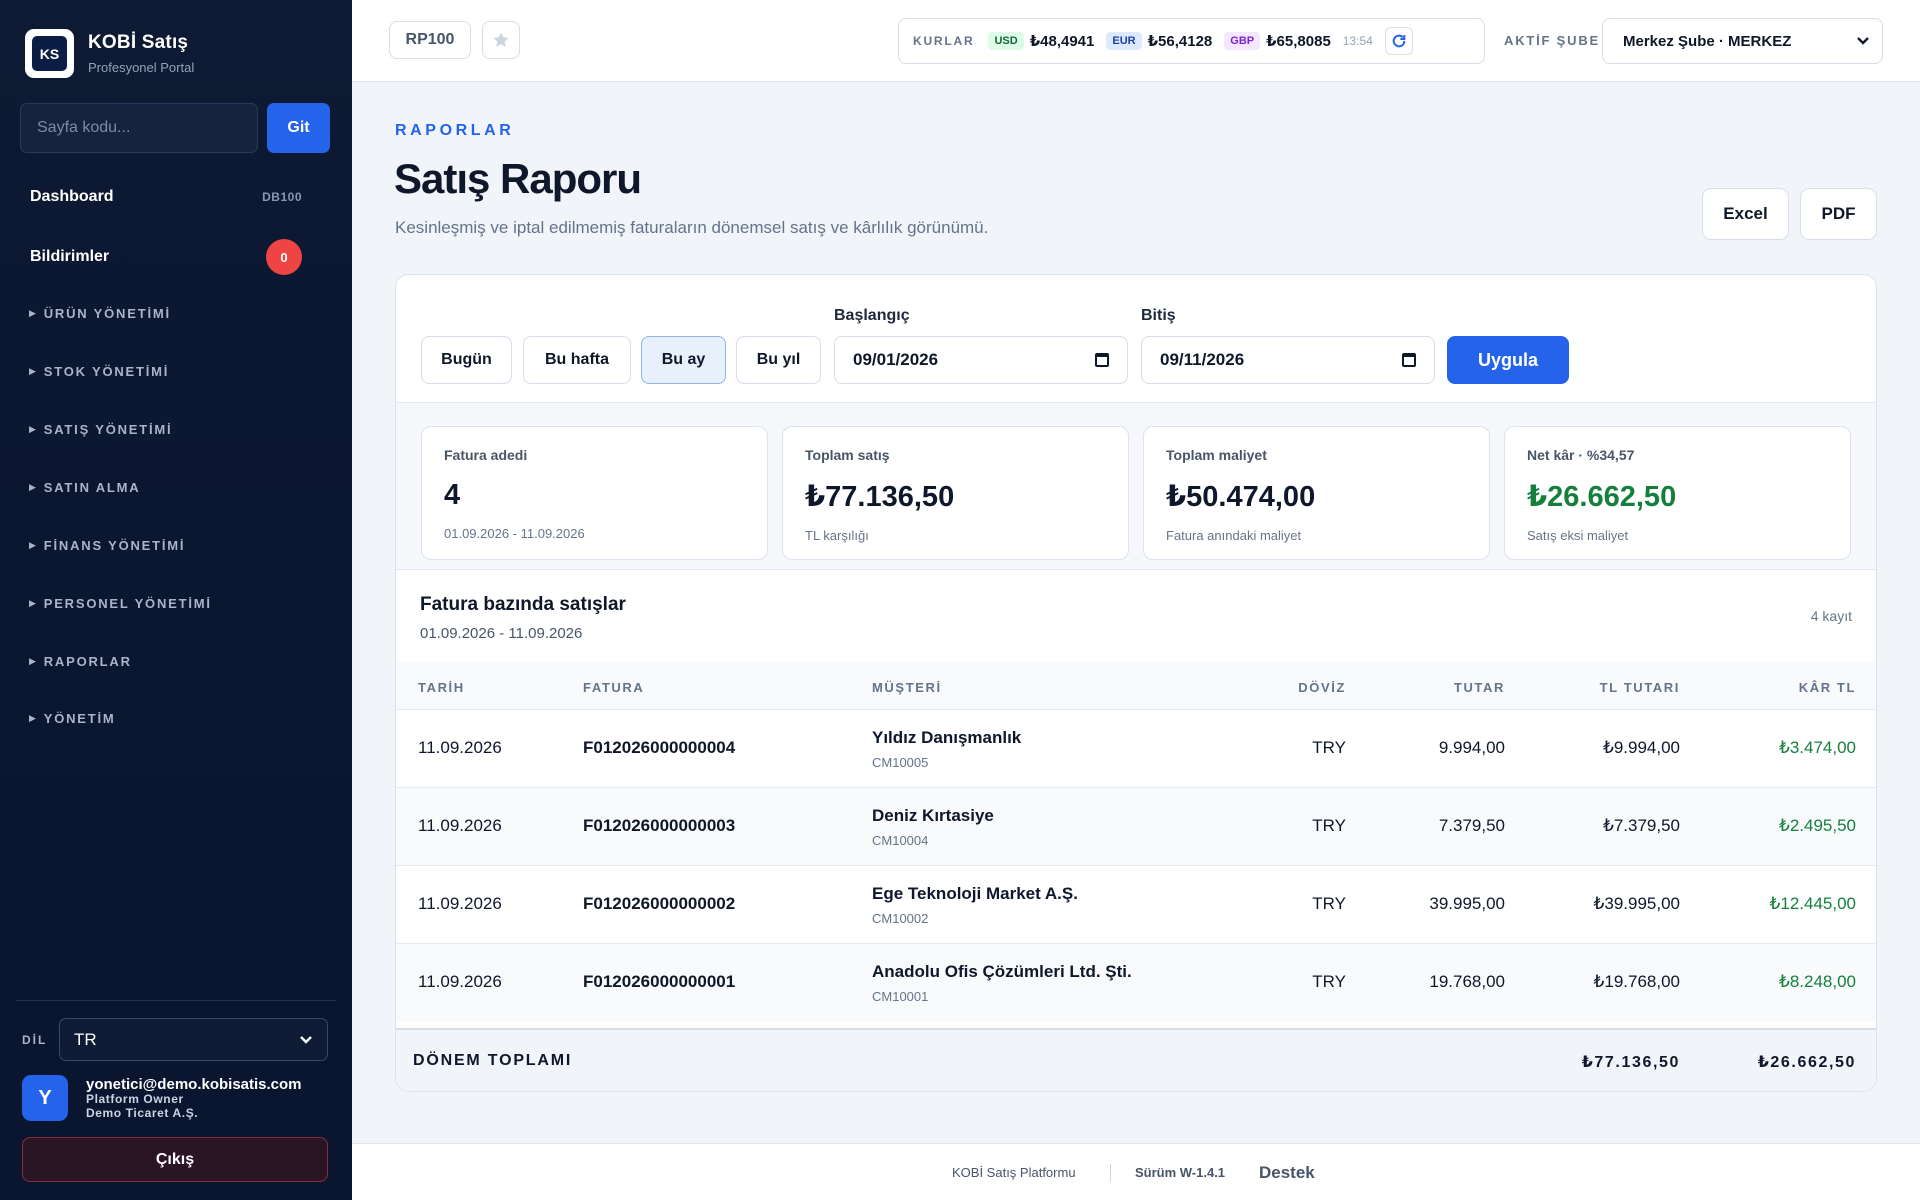  I want to click on nav-group-finans: ▶ FİNANS YÖNETİMİ, so click(107, 545).